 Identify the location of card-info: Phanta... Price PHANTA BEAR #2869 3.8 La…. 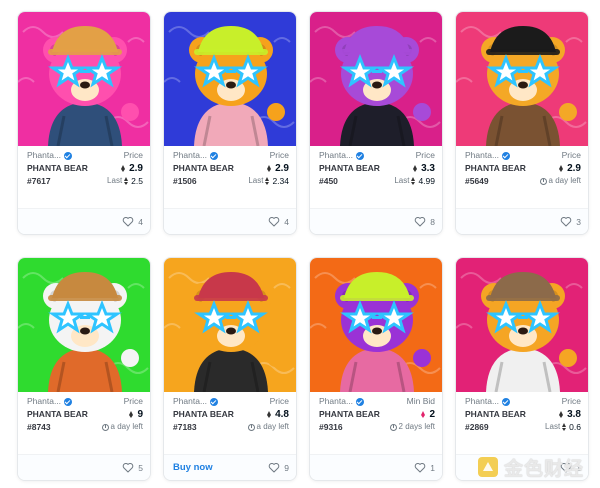
(522, 425).